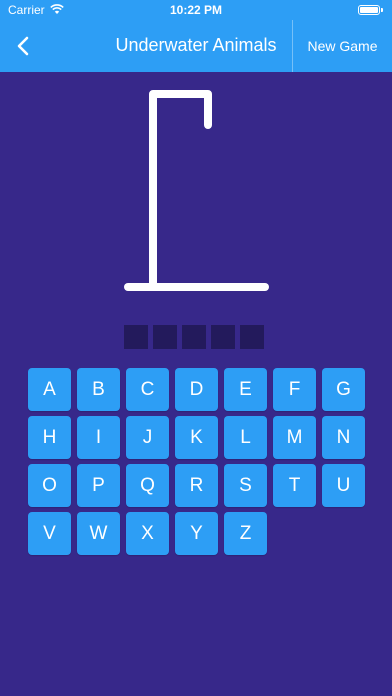 The width and height of the screenshot is (392, 696). Describe the element at coordinates (245, 437) in the screenshot. I see `key-l: L` at that location.